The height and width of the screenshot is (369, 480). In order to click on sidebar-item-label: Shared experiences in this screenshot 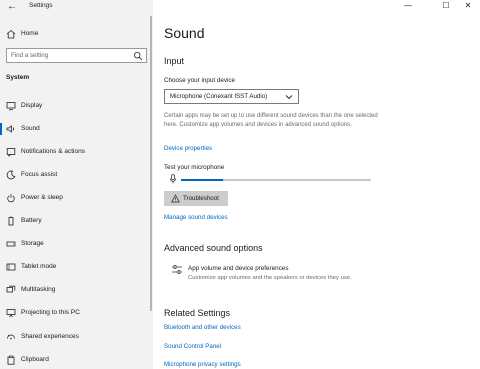, I will do `click(50, 336)`.